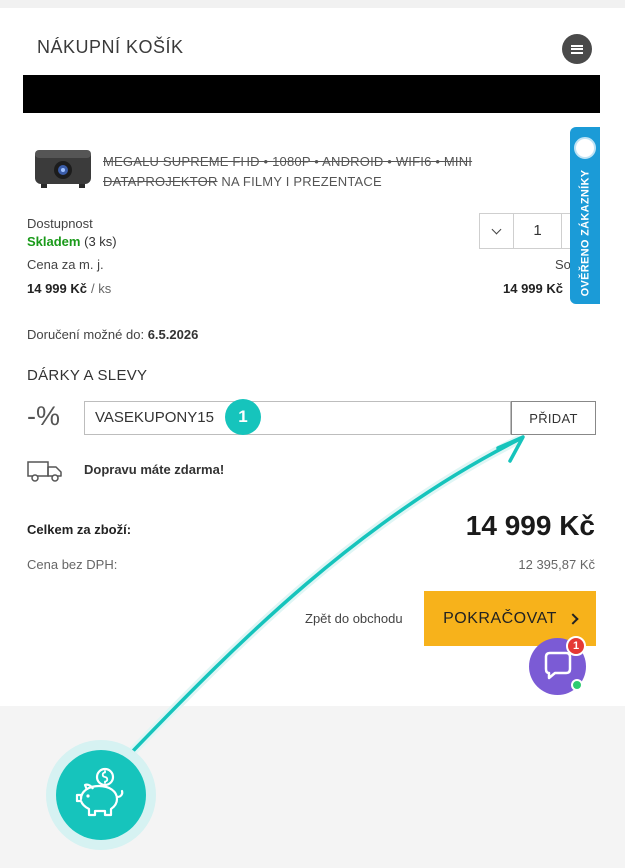  What do you see at coordinates (63, 168) in the screenshot?
I see `product-image` at bounding box center [63, 168].